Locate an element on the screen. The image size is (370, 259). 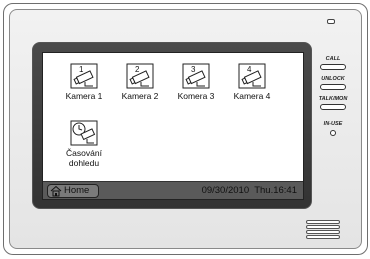
camera-icon: 1 is located at coordinates (84, 76).